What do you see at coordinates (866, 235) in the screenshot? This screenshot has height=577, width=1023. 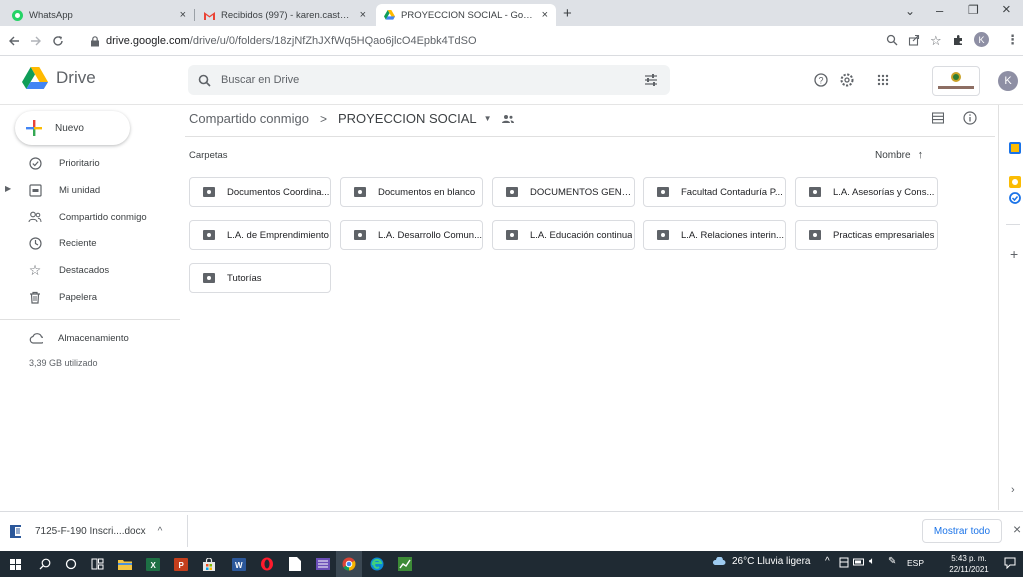 I see `folder-item: Practicas empresariales` at bounding box center [866, 235].